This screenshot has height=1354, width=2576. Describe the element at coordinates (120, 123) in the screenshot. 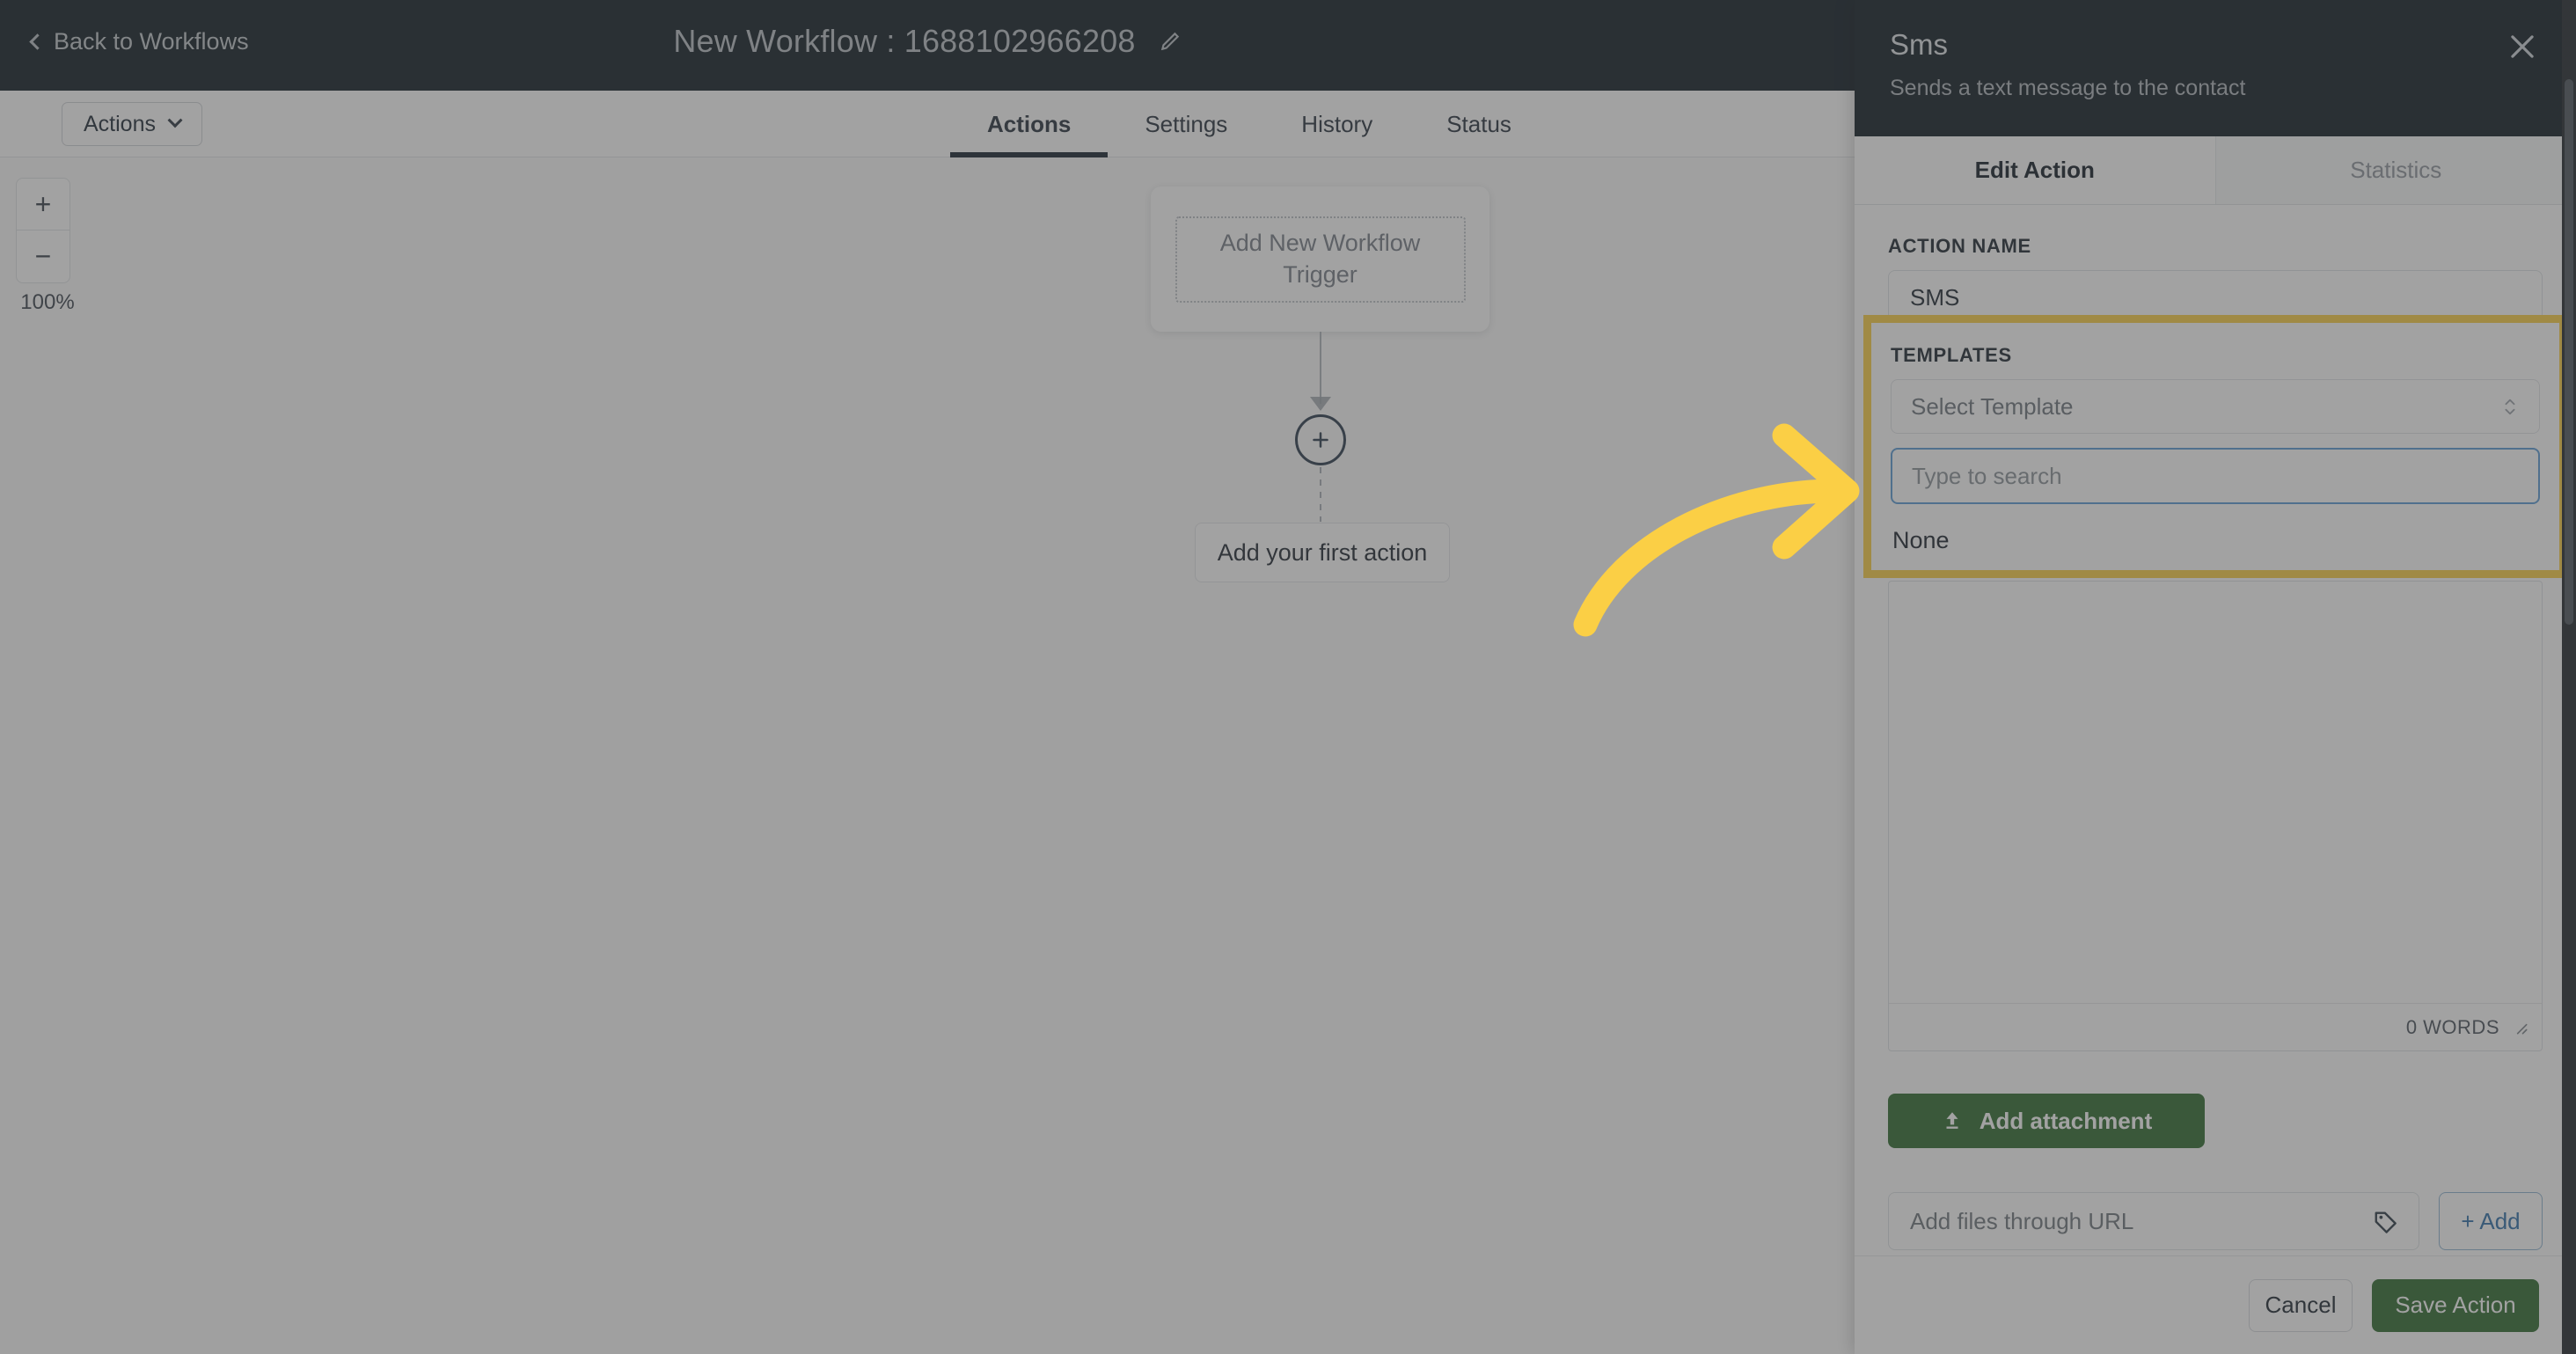

I see `actions-dropdown-label: Actions` at that location.